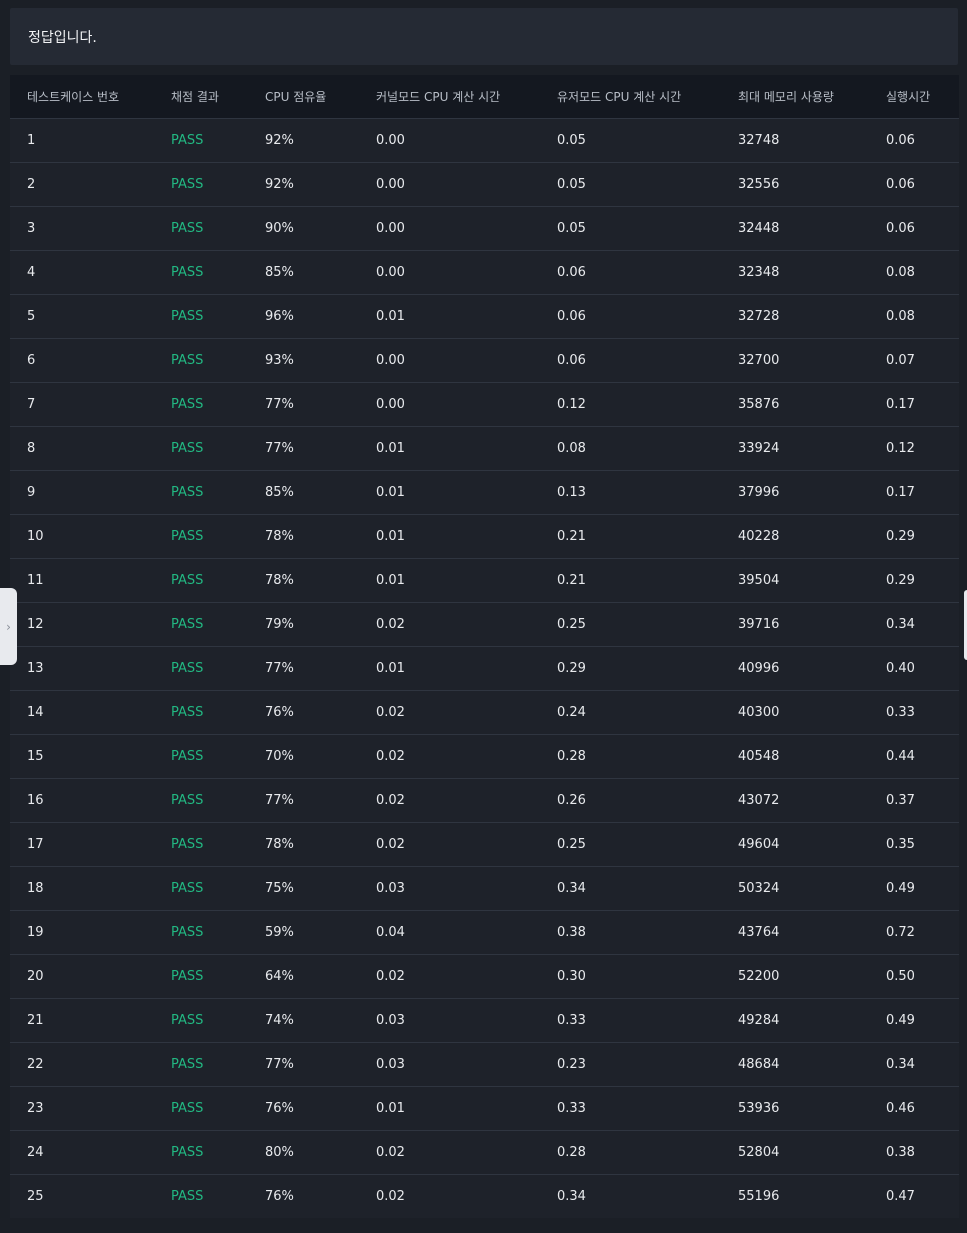 Image resolution: width=967 pixels, height=1233 pixels. Describe the element at coordinates (296, 97) in the screenshot. I see `column-header-cpu-usage: CPU 점유율` at that location.